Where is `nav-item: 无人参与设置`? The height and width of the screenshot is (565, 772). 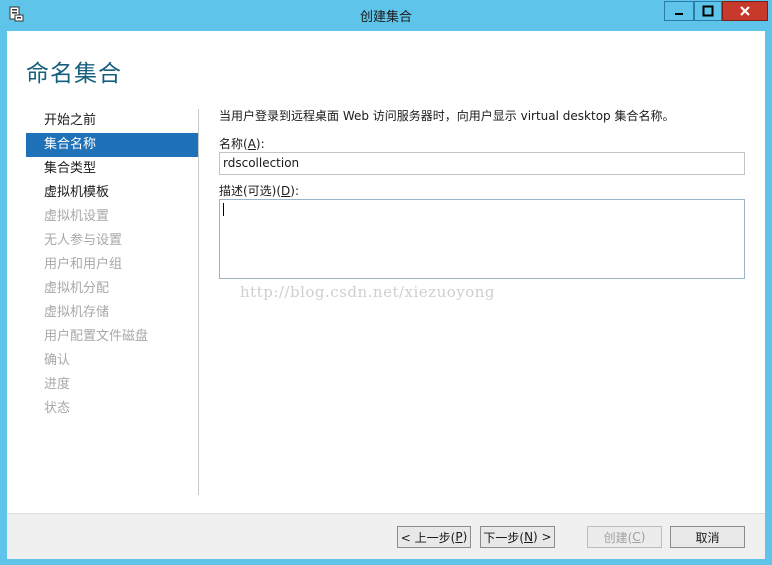 nav-item: 无人参与设置 is located at coordinates (83, 240).